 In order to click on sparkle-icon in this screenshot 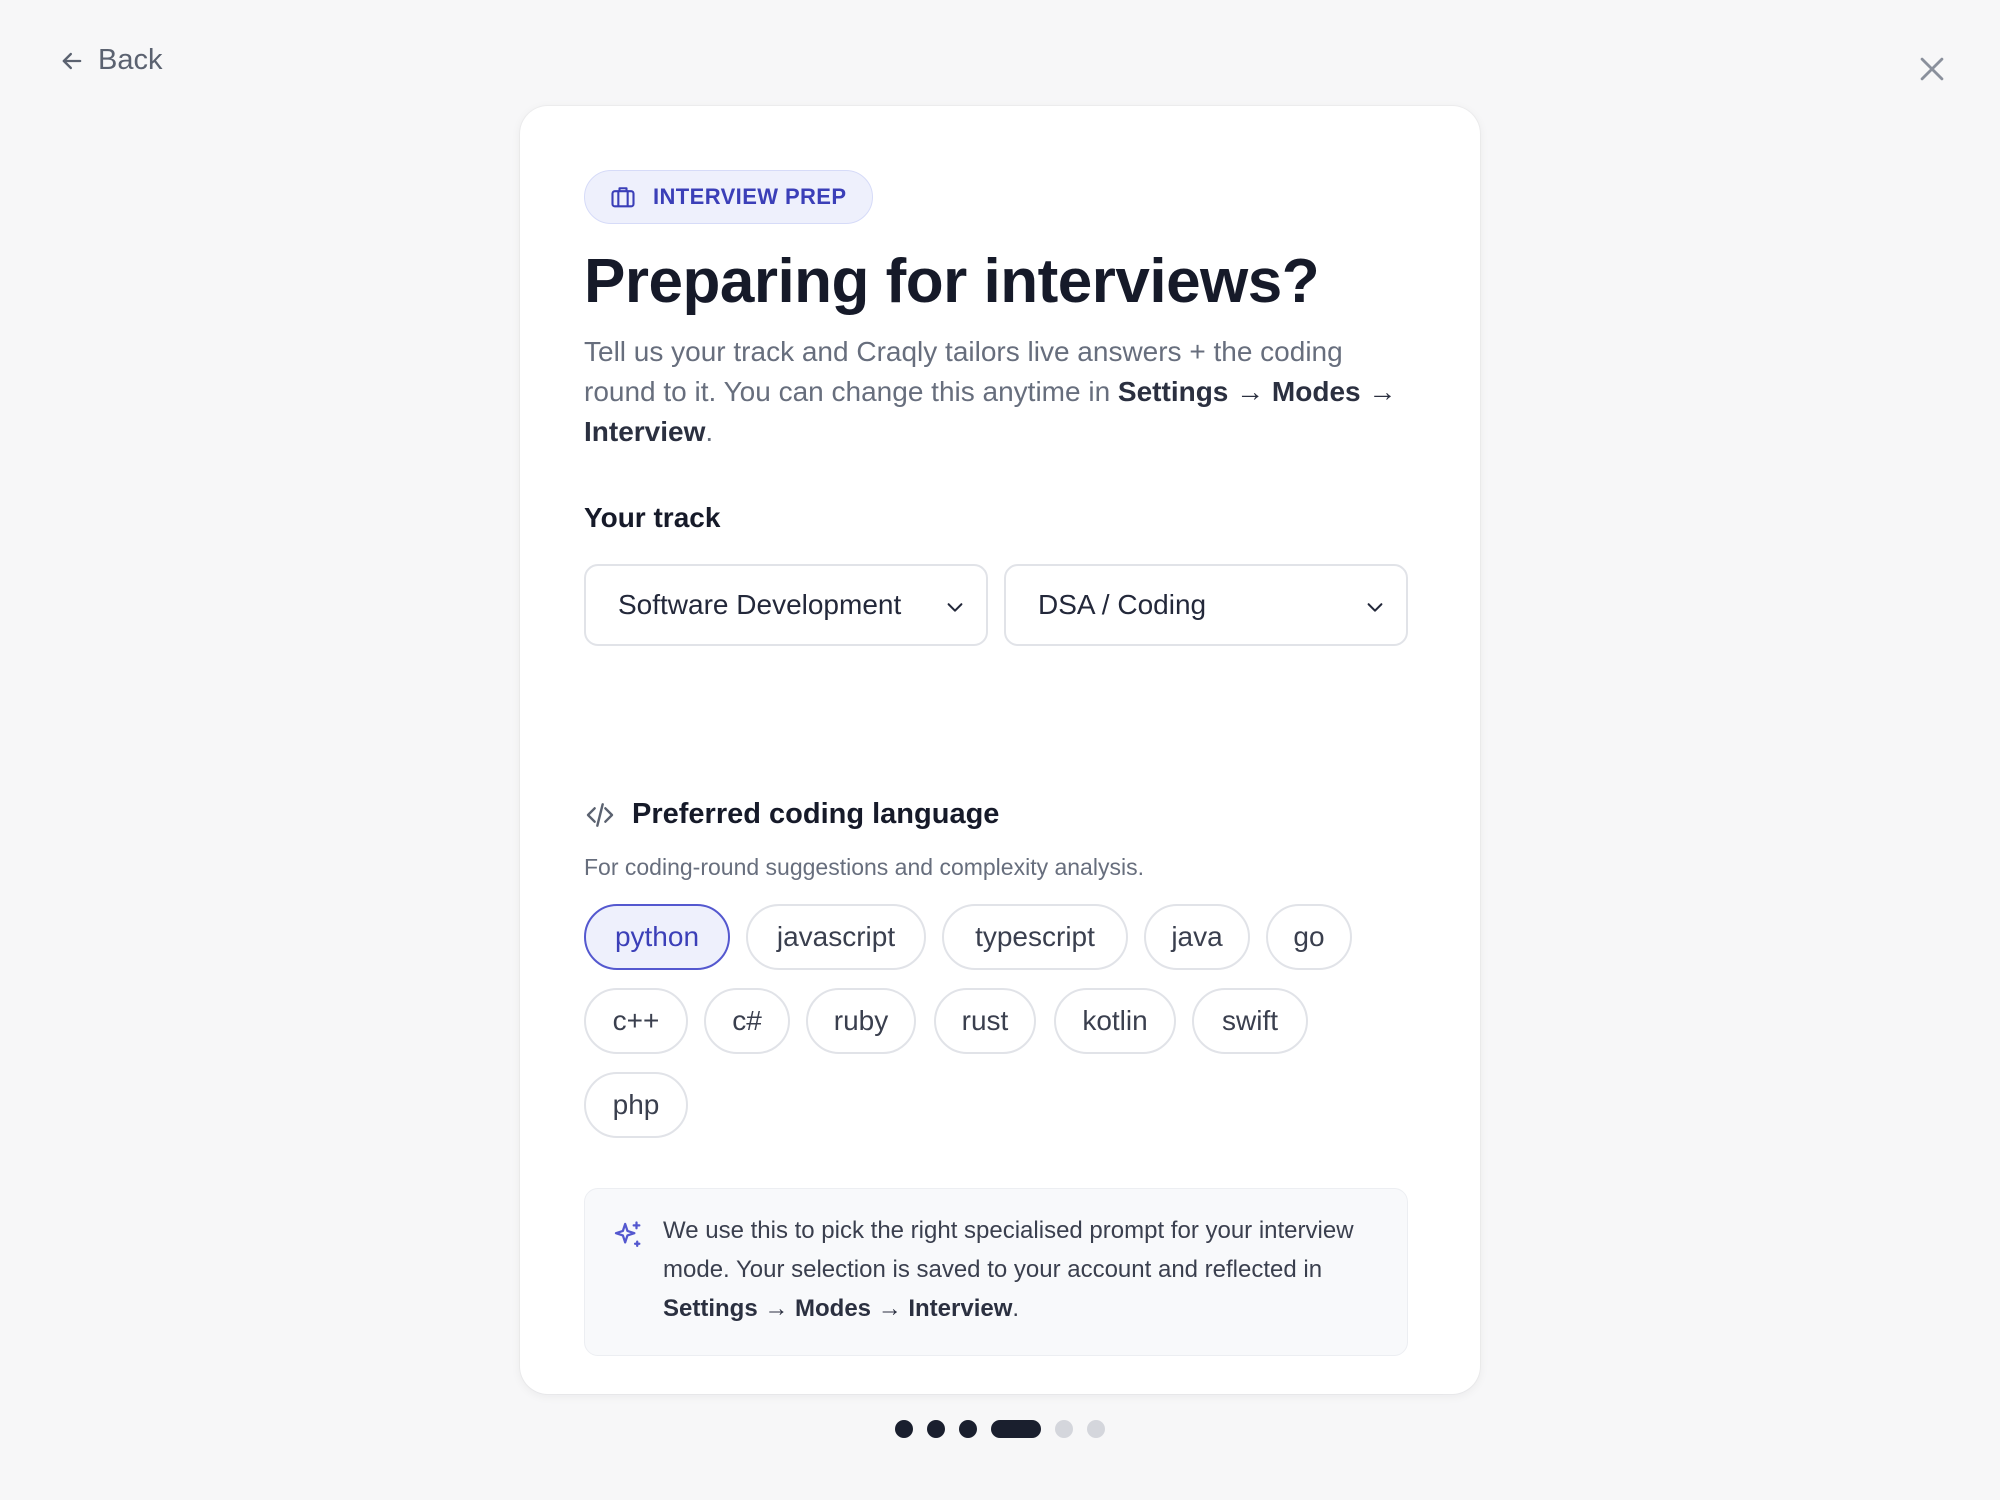, I will do `click(627, 1234)`.